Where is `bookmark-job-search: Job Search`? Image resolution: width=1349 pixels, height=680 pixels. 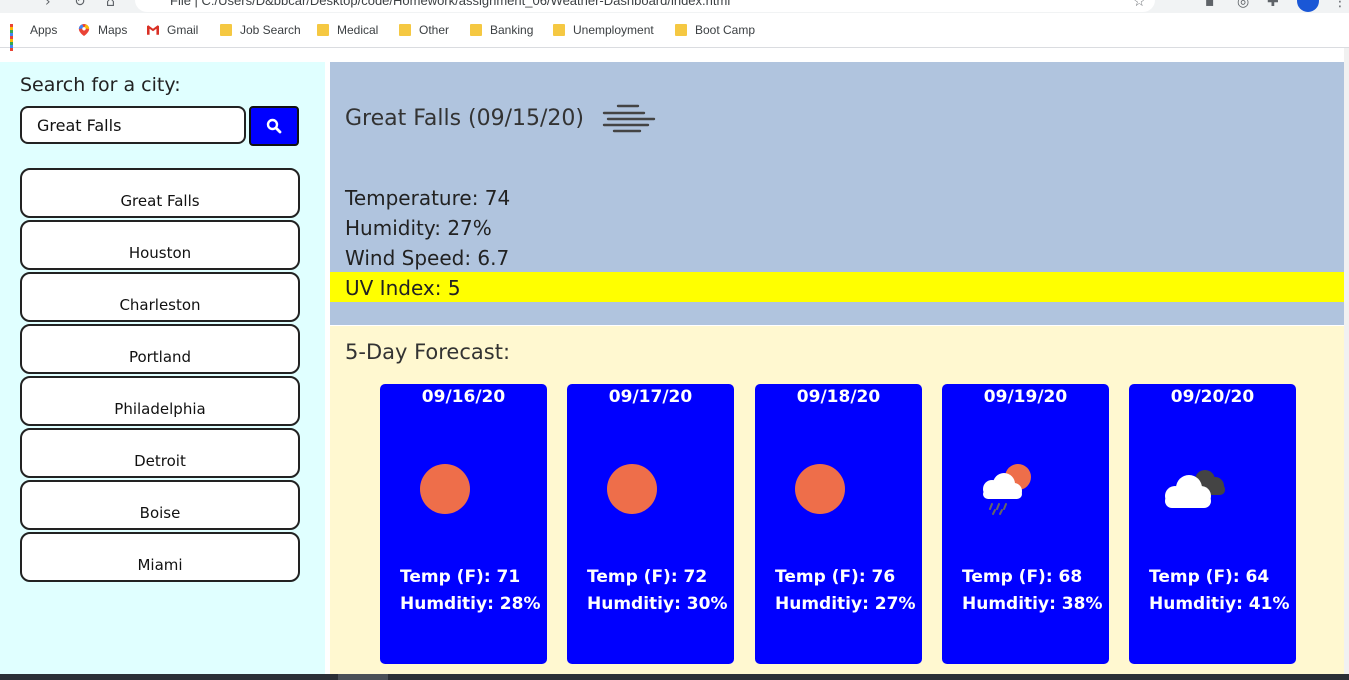 bookmark-job-search: Job Search is located at coordinates (260, 30).